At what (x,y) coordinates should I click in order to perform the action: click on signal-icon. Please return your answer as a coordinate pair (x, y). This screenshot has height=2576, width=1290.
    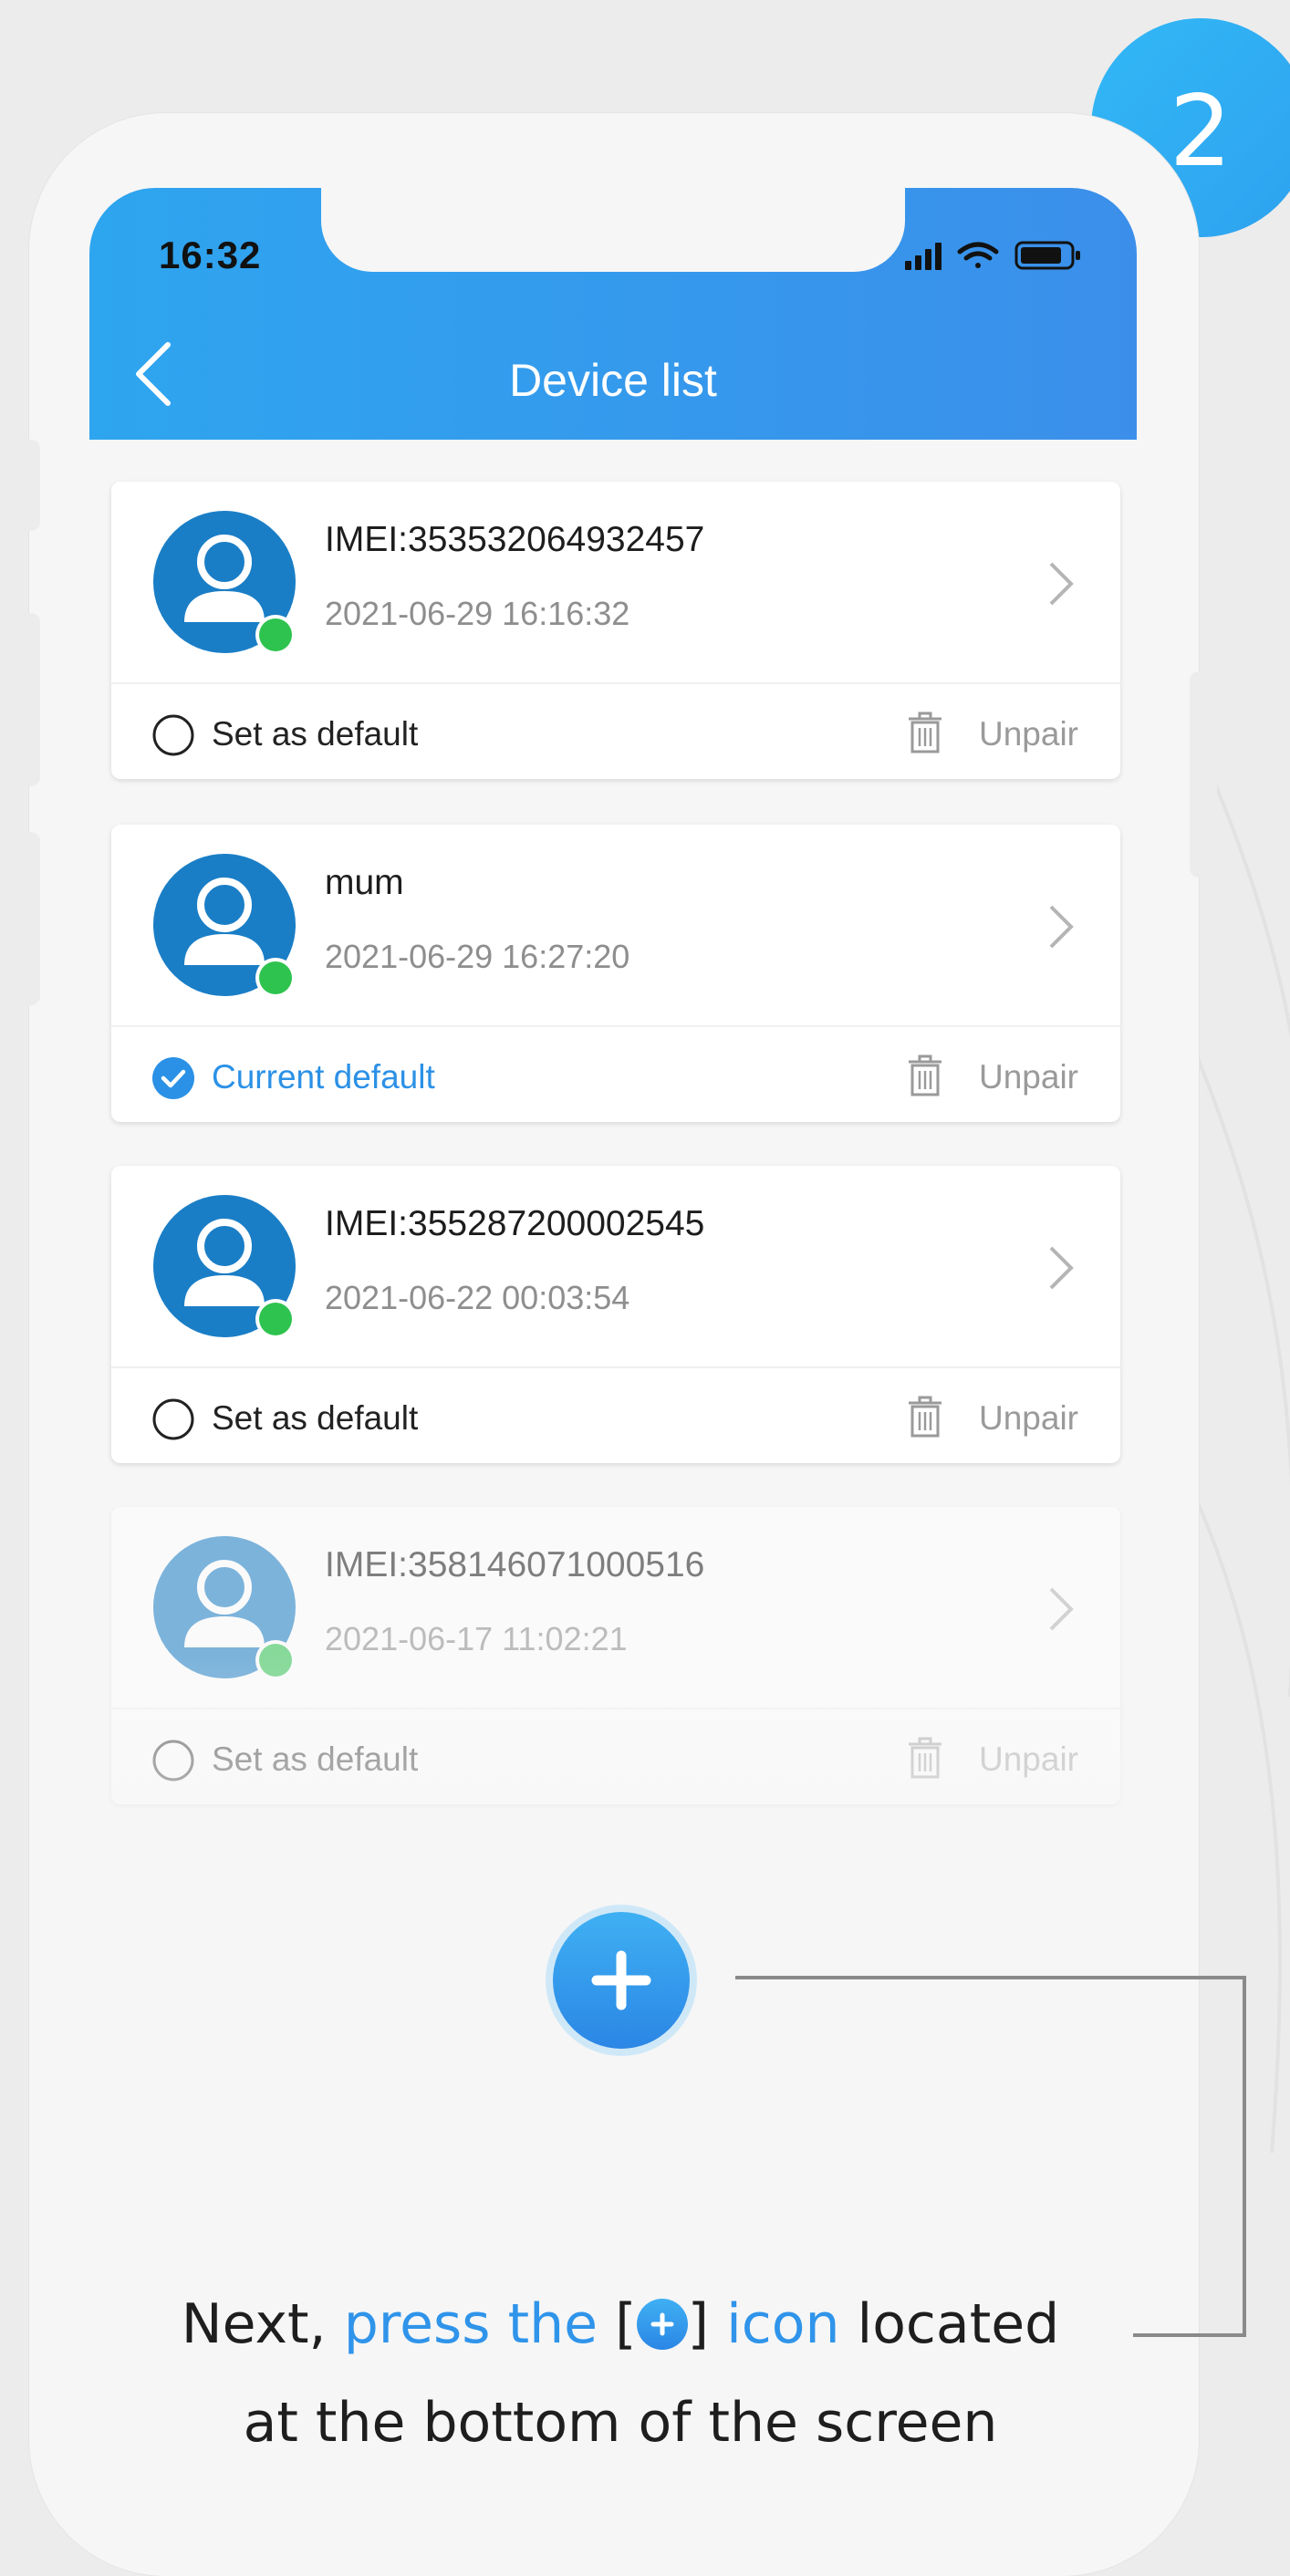
    Looking at the image, I should click on (923, 256).